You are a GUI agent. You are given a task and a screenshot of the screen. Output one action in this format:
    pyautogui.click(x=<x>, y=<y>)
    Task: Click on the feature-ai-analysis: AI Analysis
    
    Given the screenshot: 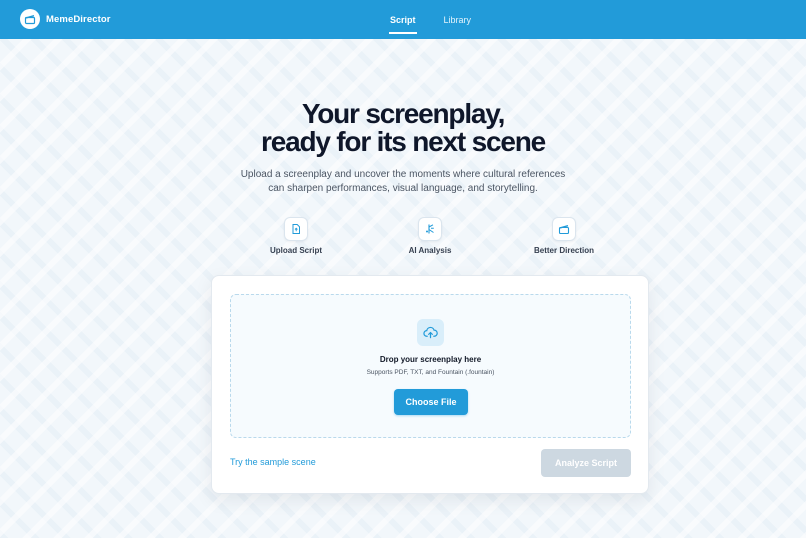 What is the action you would take?
    pyautogui.click(x=430, y=236)
    